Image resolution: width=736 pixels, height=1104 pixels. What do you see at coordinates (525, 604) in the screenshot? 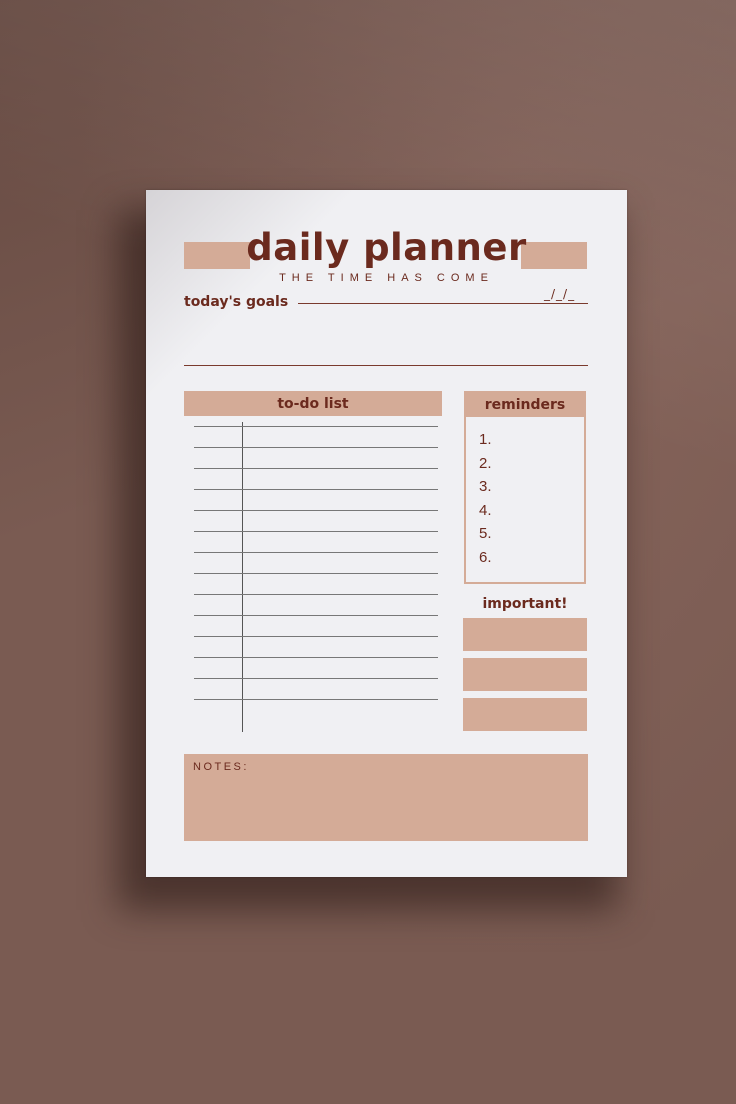
I see `important-label: important!` at bounding box center [525, 604].